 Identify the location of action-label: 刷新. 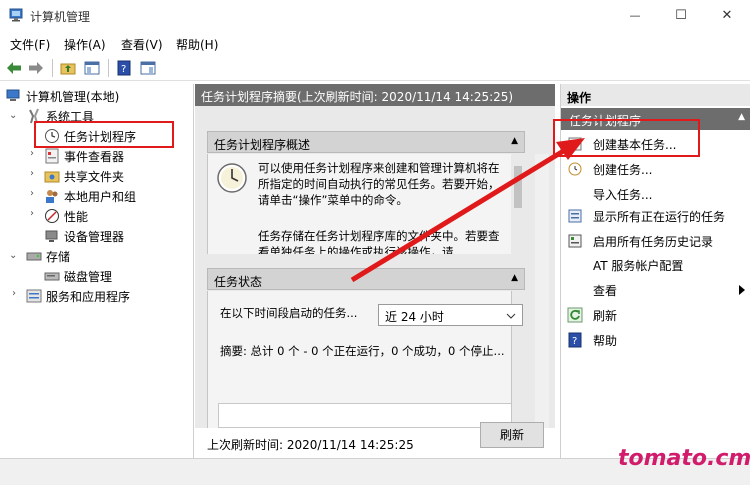
(605, 315).